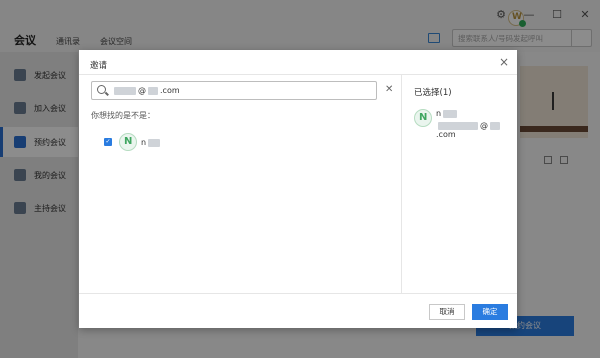 The height and width of the screenshot is (358, 600). Describe the element at coordinates (447, 312) in the screenshot. I see `cancel-button: 取消` at that location.